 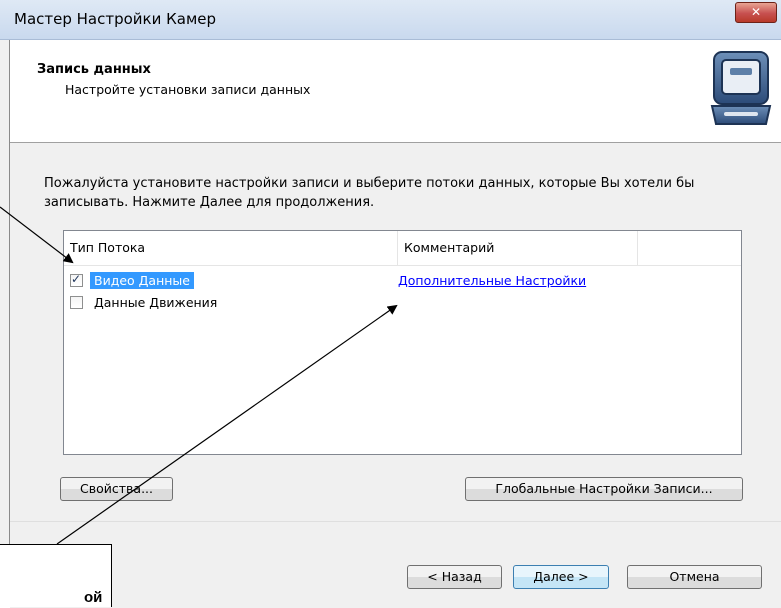 I want to click on video-data-checkbox, so click(x=76, y=279).